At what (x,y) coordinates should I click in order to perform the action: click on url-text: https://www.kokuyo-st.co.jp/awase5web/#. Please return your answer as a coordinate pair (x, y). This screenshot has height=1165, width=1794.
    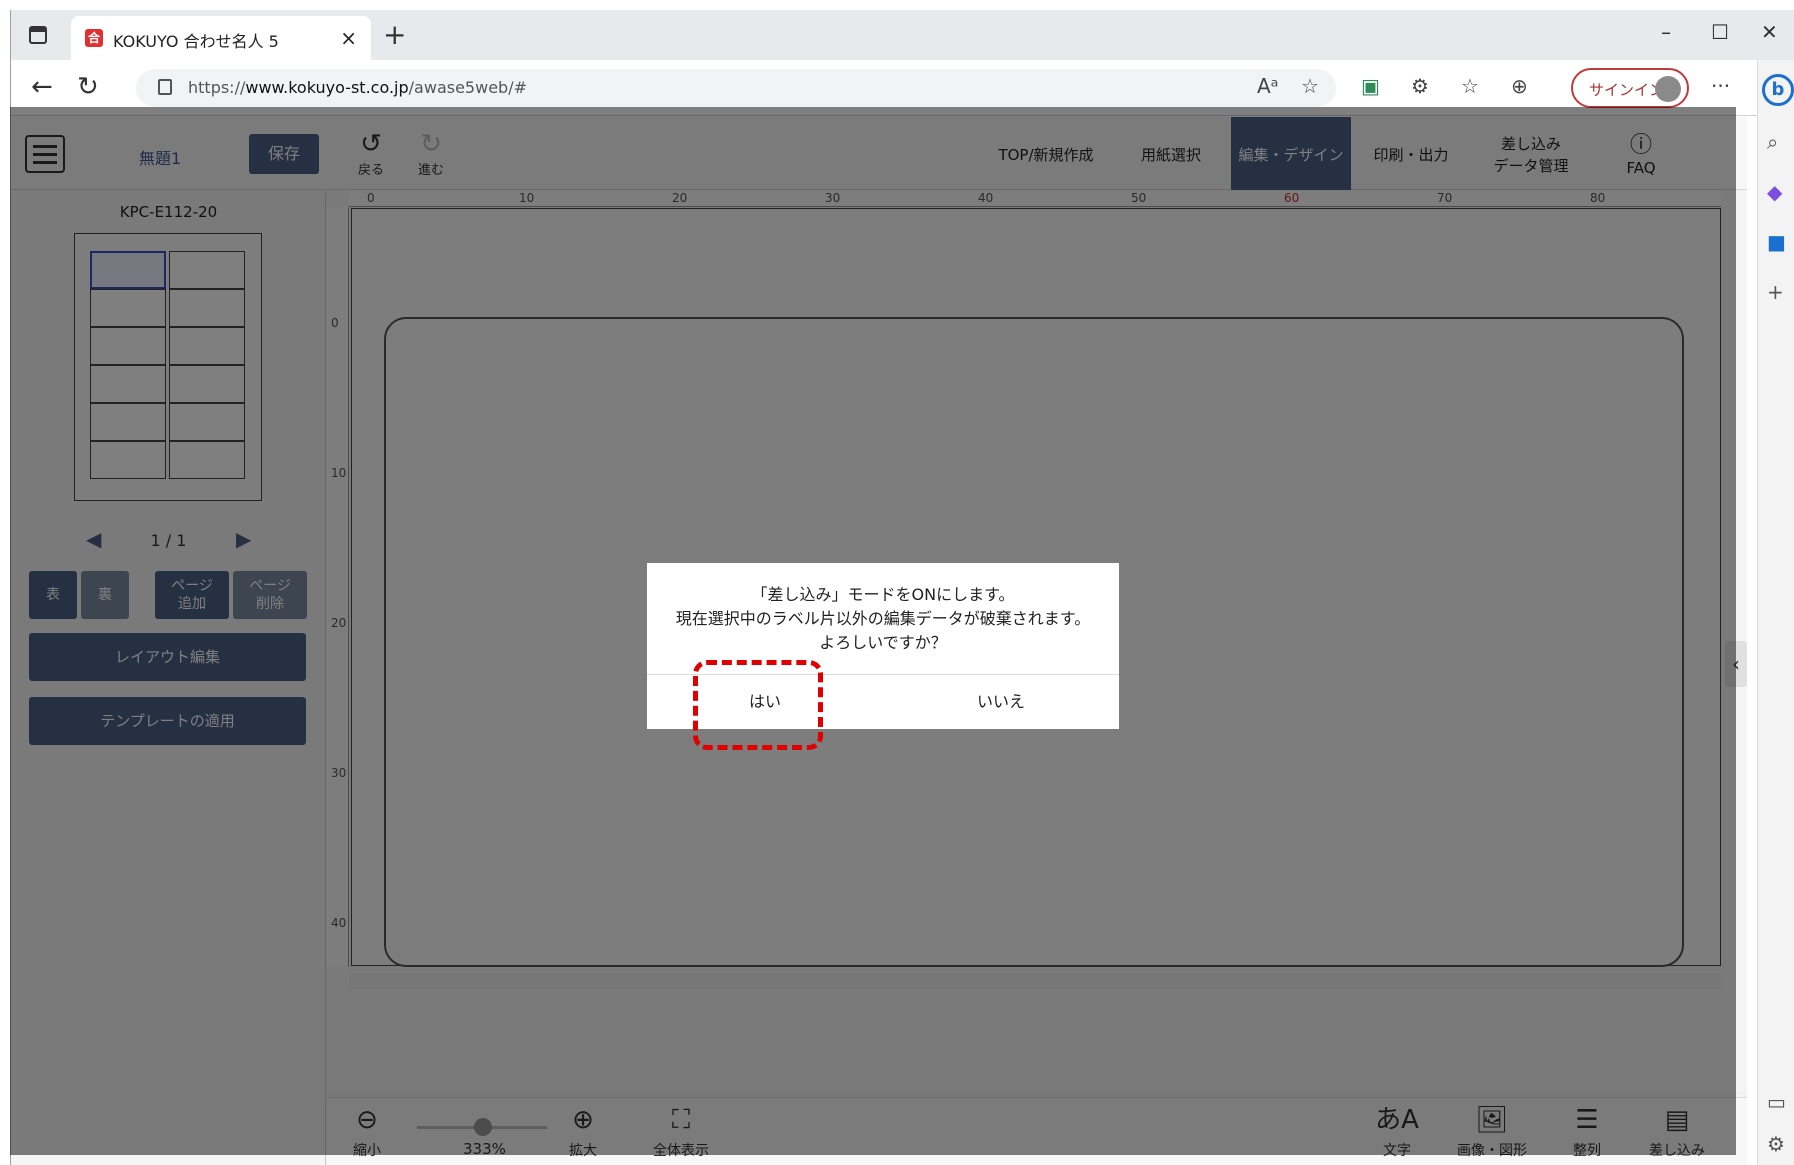
    Looking at the image, I should click on (357, 87).